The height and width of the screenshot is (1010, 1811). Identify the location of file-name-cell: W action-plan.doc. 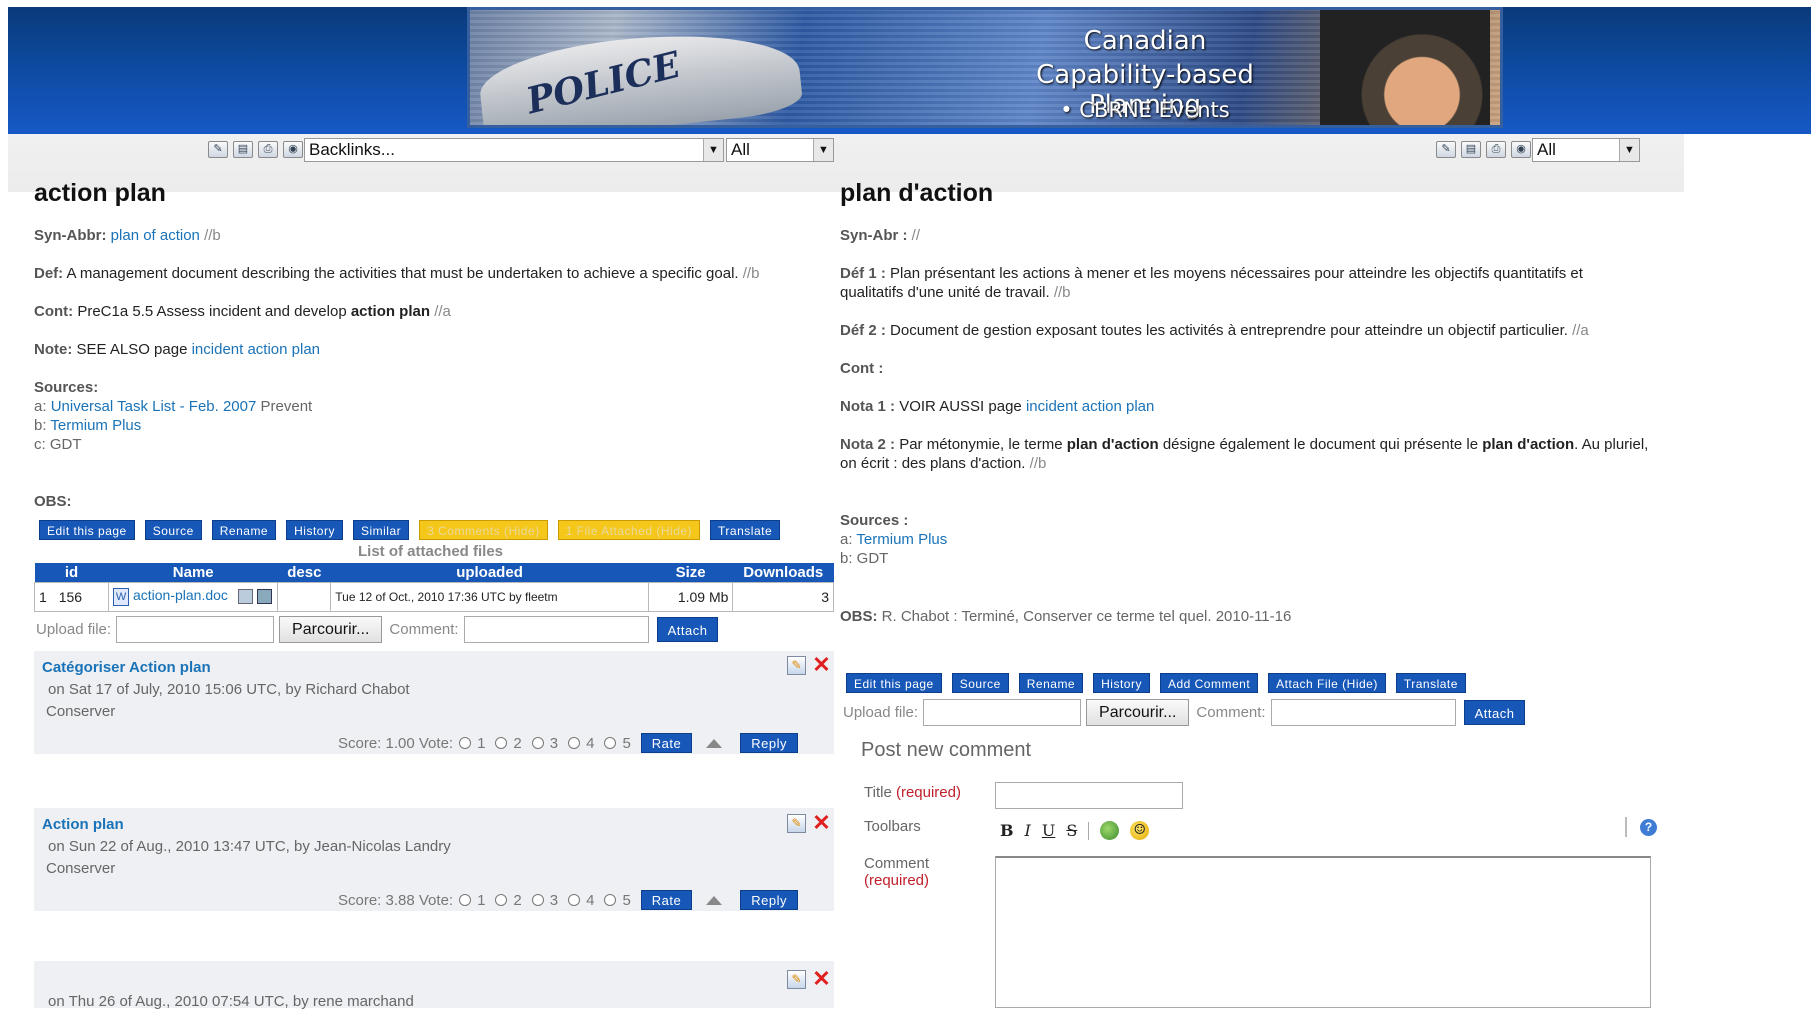
(193, 596).